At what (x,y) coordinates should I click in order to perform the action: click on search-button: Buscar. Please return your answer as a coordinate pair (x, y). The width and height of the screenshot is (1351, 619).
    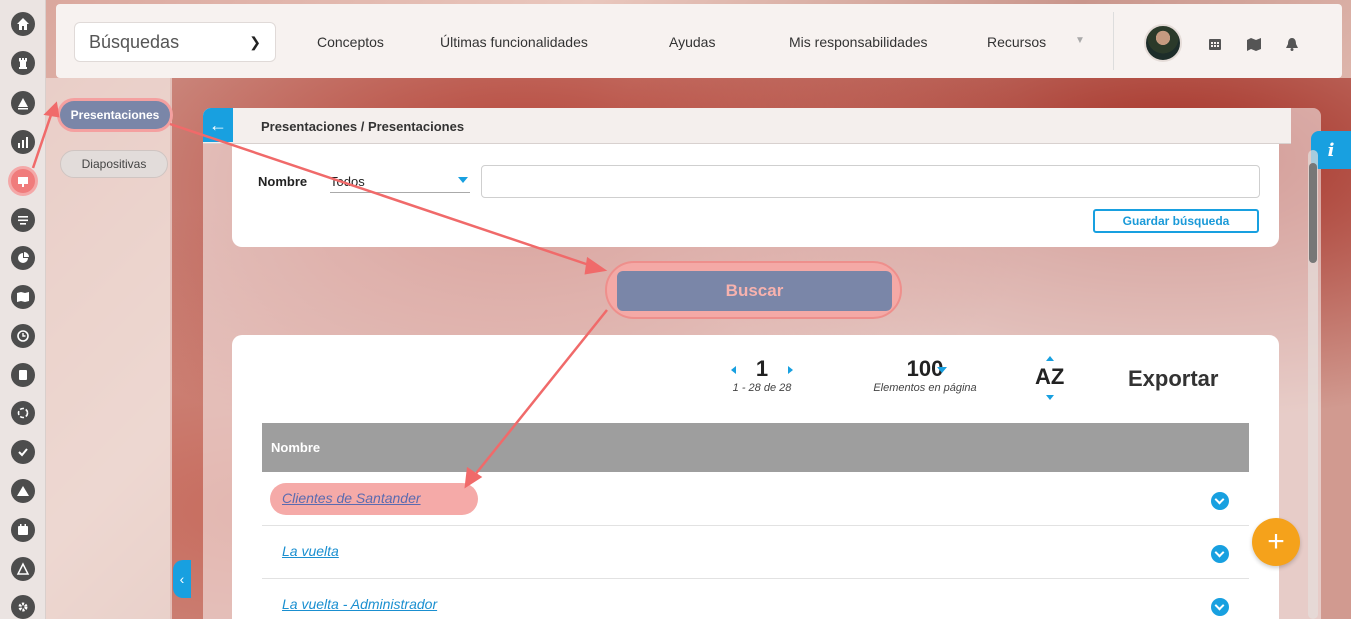
    Looking at the image, I should click on (754, 291).